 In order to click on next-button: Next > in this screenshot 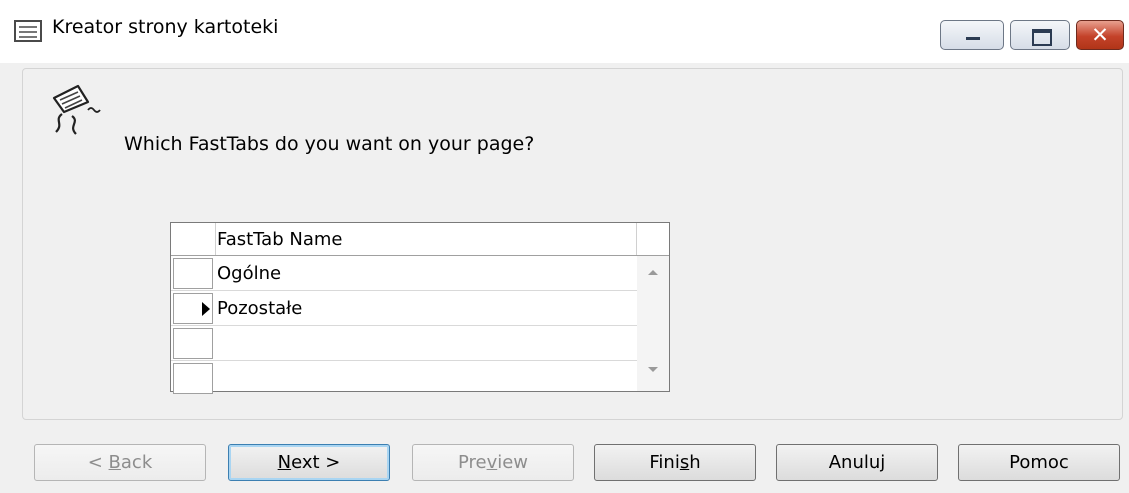, I will do `click(309, 462)`.